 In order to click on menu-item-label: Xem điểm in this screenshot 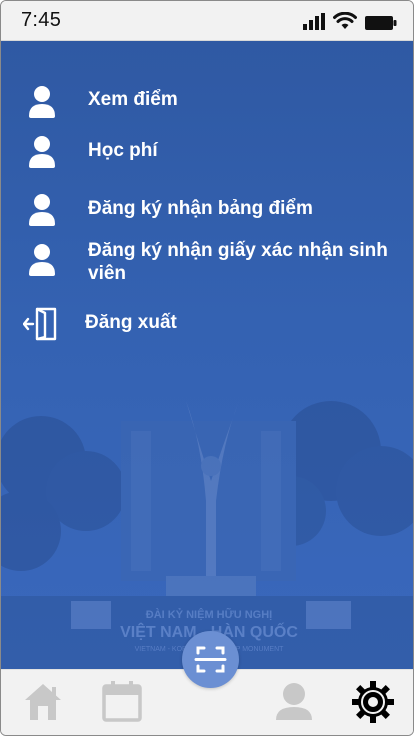, I will do `click(133, 99)`.